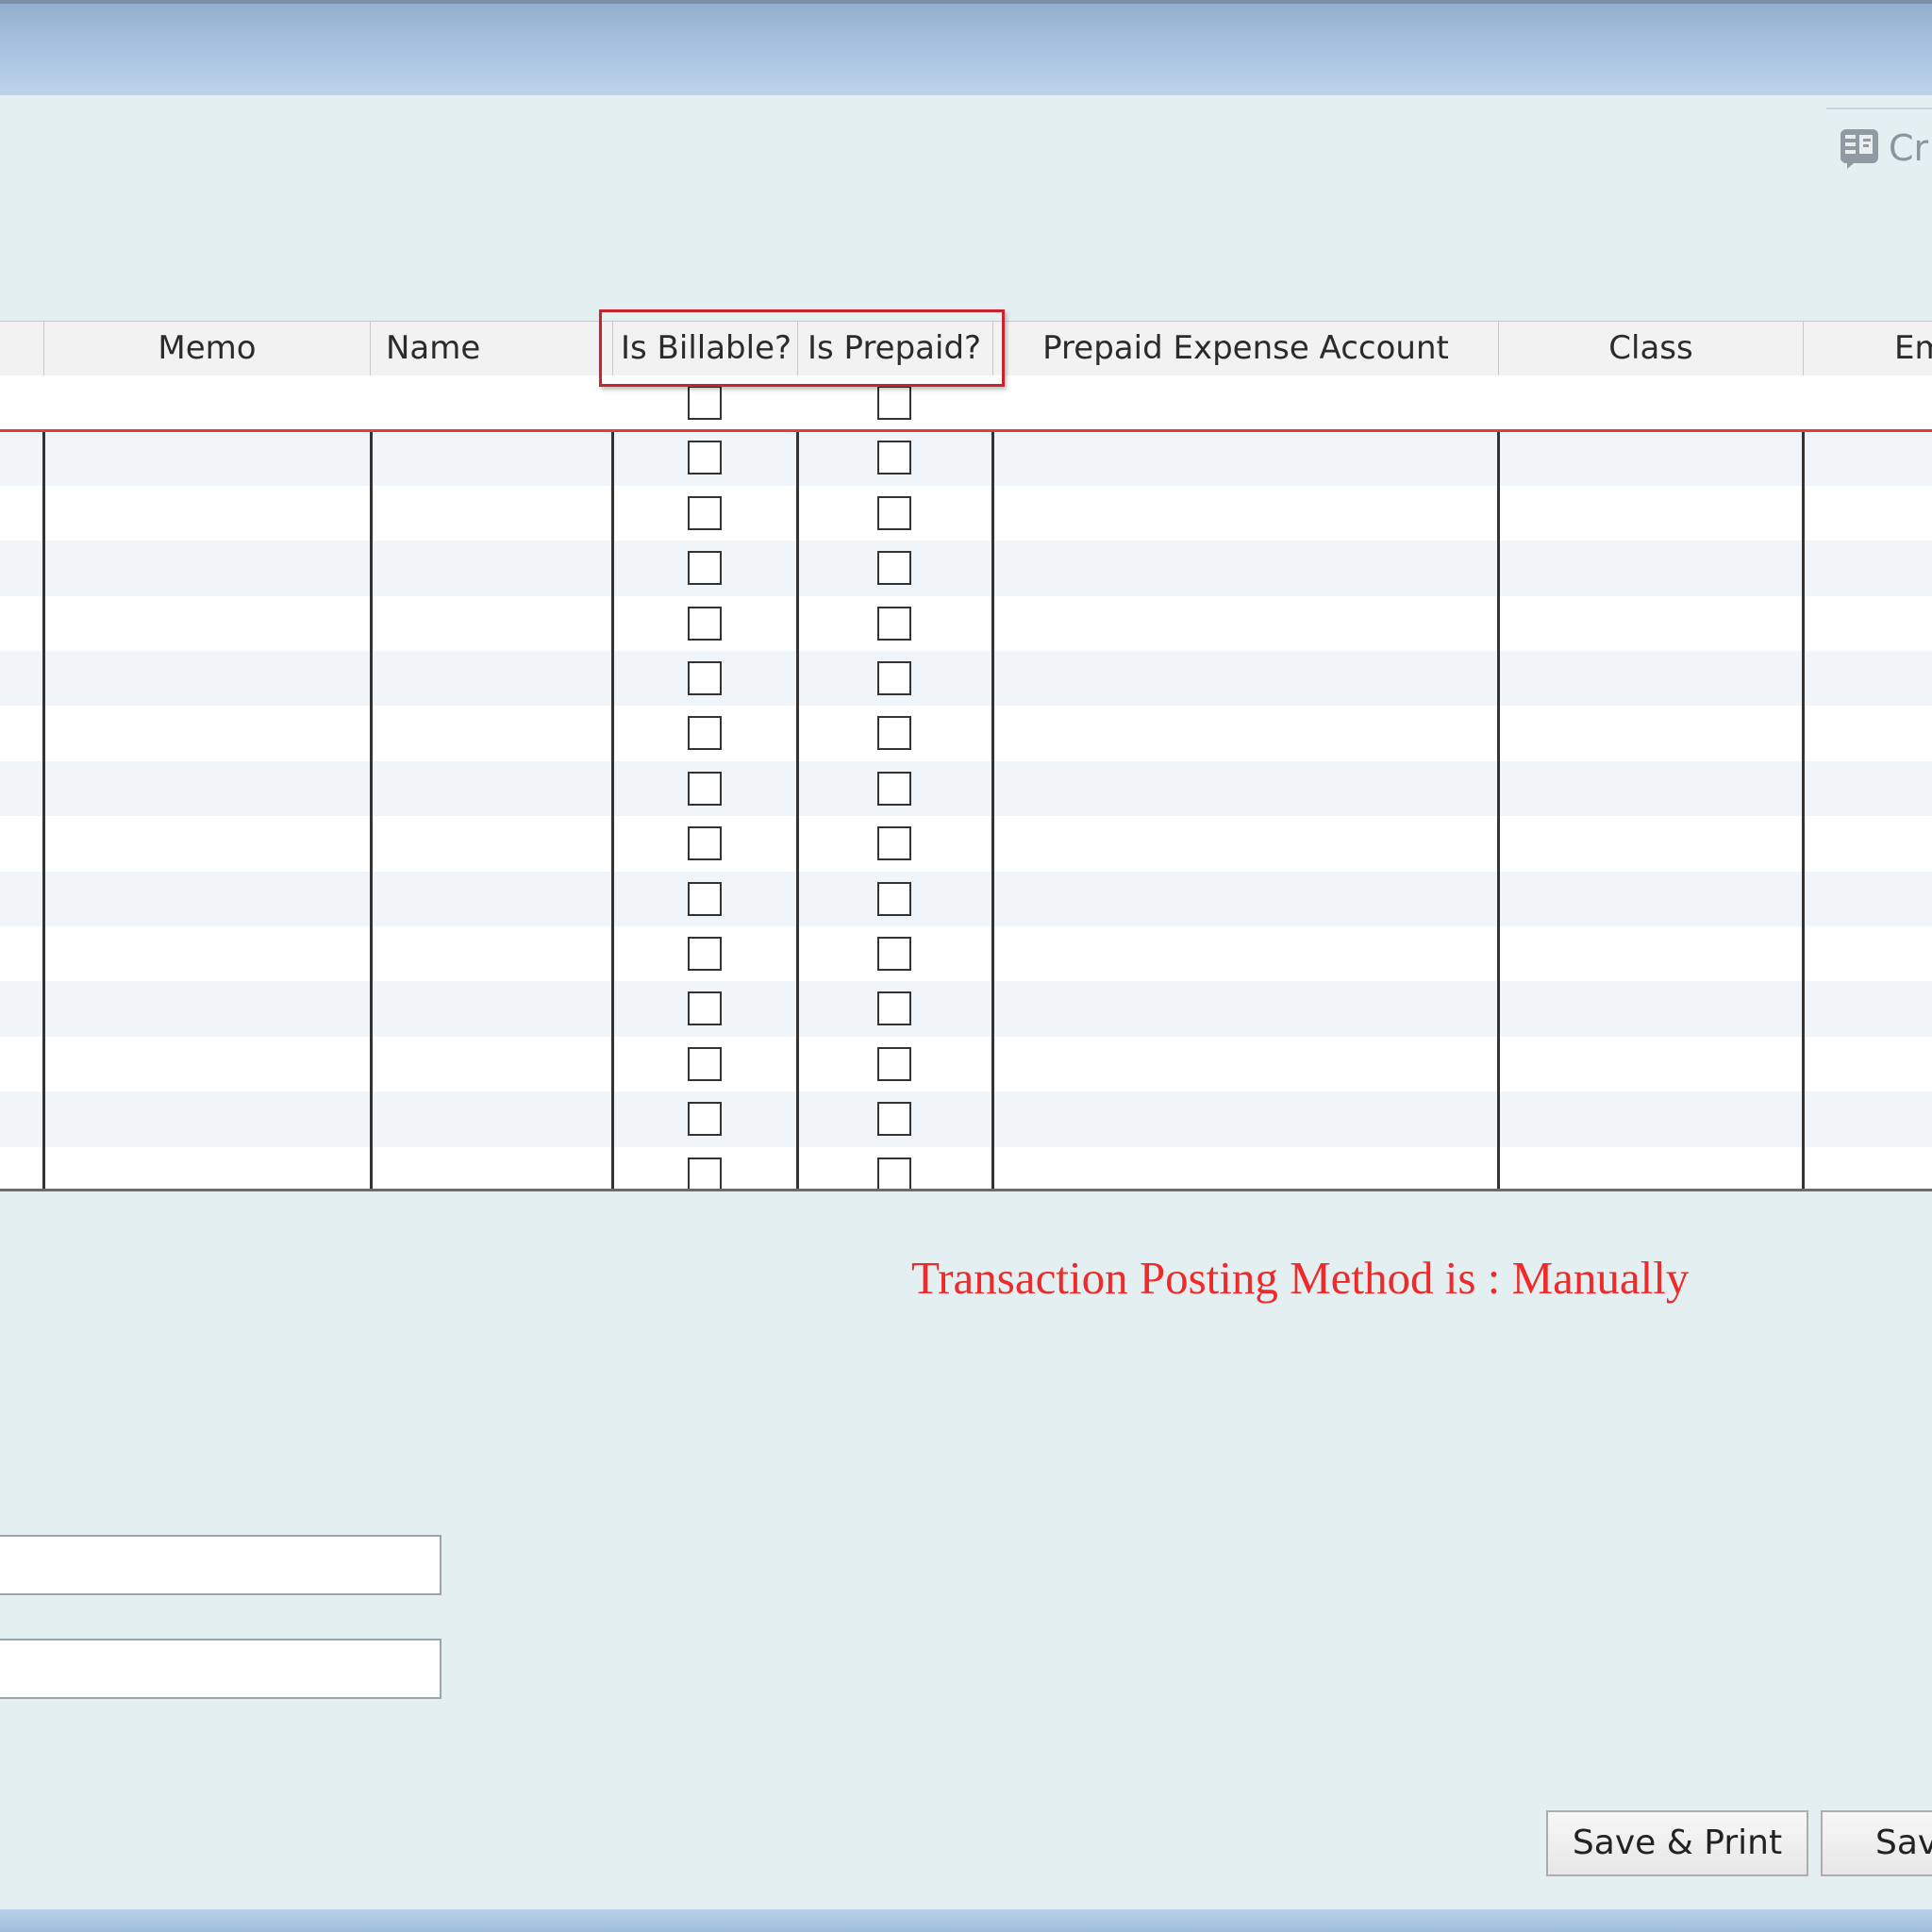 The image size is (1932, 1932). I want to click on header-em: Em, so click(1868, 348).